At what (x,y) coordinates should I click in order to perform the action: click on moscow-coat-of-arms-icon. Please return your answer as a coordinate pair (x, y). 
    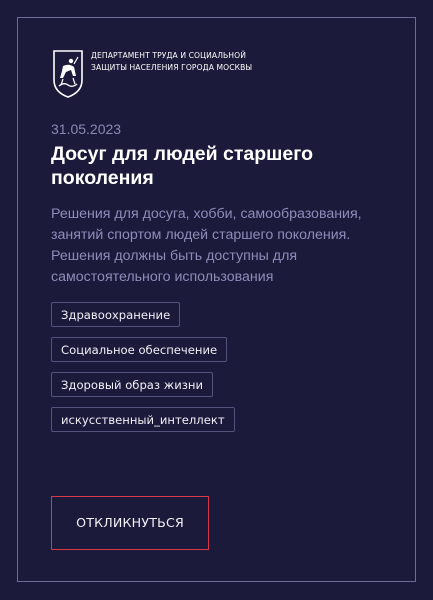
    Looking at the image, I should click on (68, 74).